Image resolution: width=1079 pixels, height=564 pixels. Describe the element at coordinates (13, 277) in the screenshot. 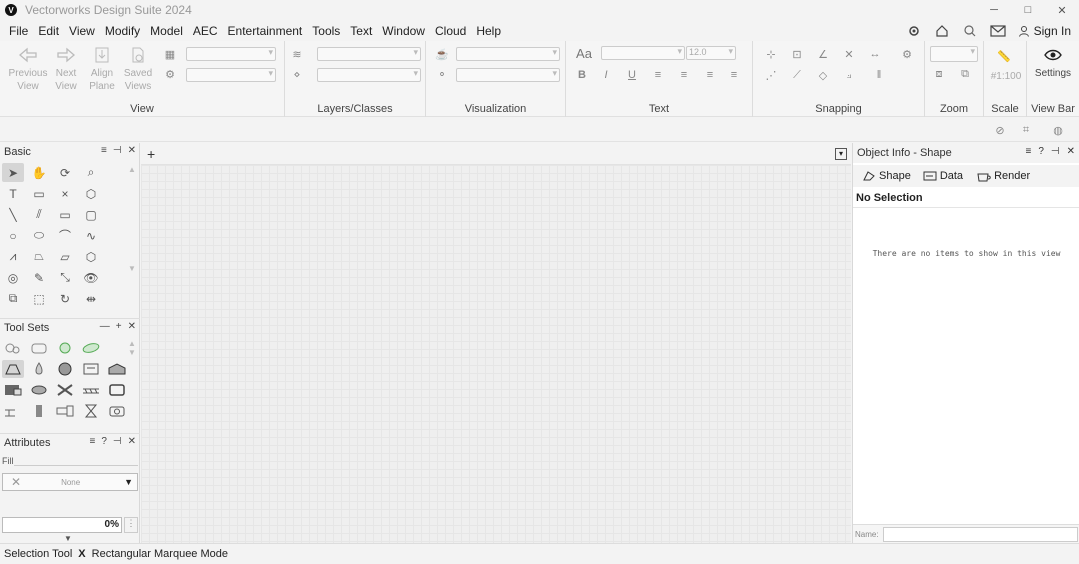

I see `spiral-tool-icon: ◎` at that location.